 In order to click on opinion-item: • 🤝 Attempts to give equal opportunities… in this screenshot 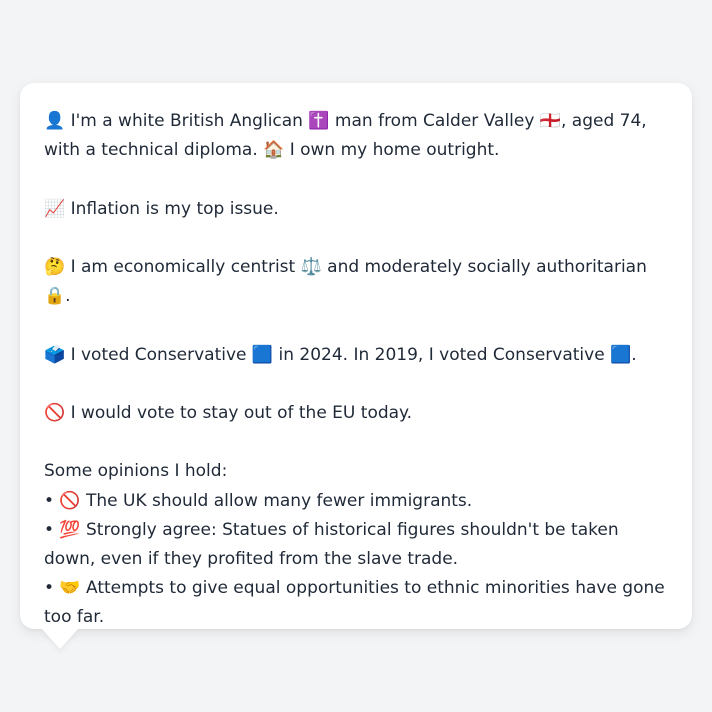, I will do `click(354, 603)`.